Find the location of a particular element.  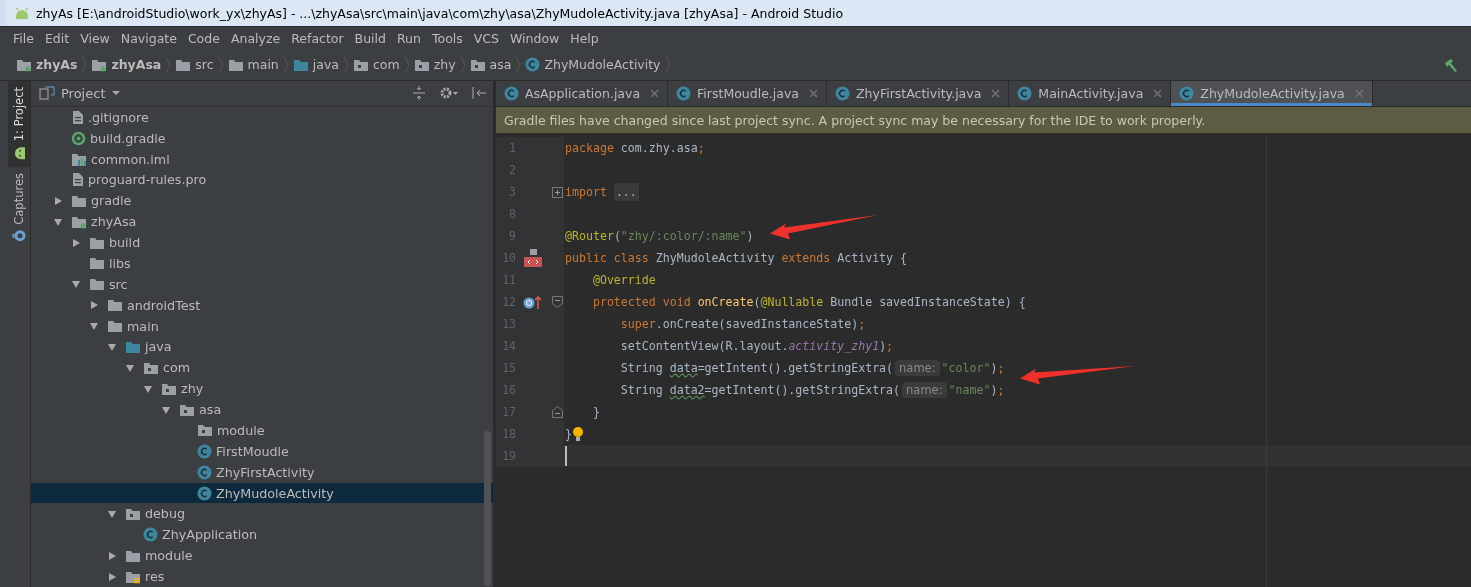

code-text: Activity { is located at coordinates (872, 258).